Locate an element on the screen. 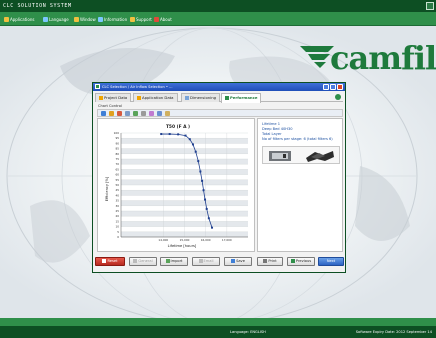 The width and height of the screenshot is (436, 338). menu-information: Information is located at coordinates (112, 19).